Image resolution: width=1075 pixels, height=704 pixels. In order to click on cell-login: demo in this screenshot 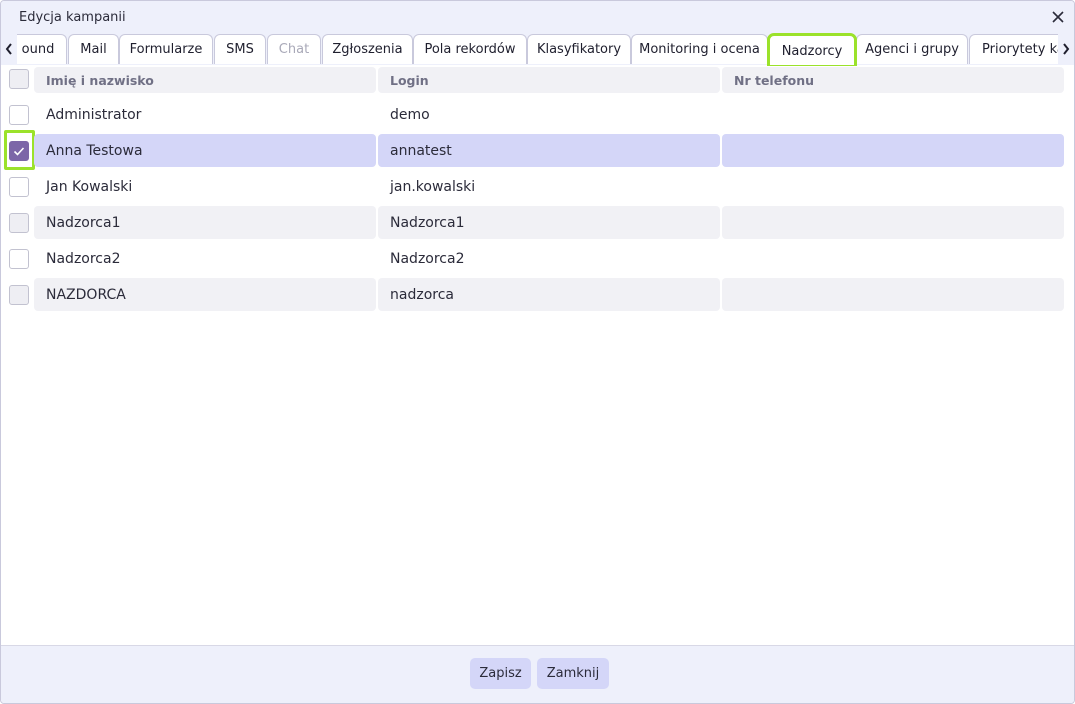, I will do `click(549, 114)`.